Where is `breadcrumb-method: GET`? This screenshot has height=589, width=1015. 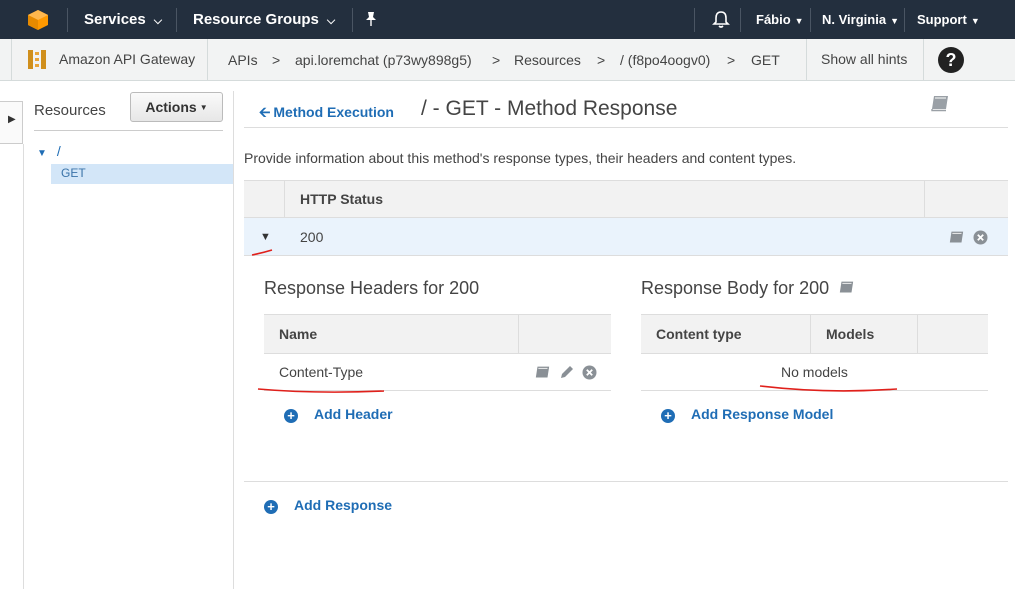
breadcrumb-method: GET is located at coordinates (765, 60).